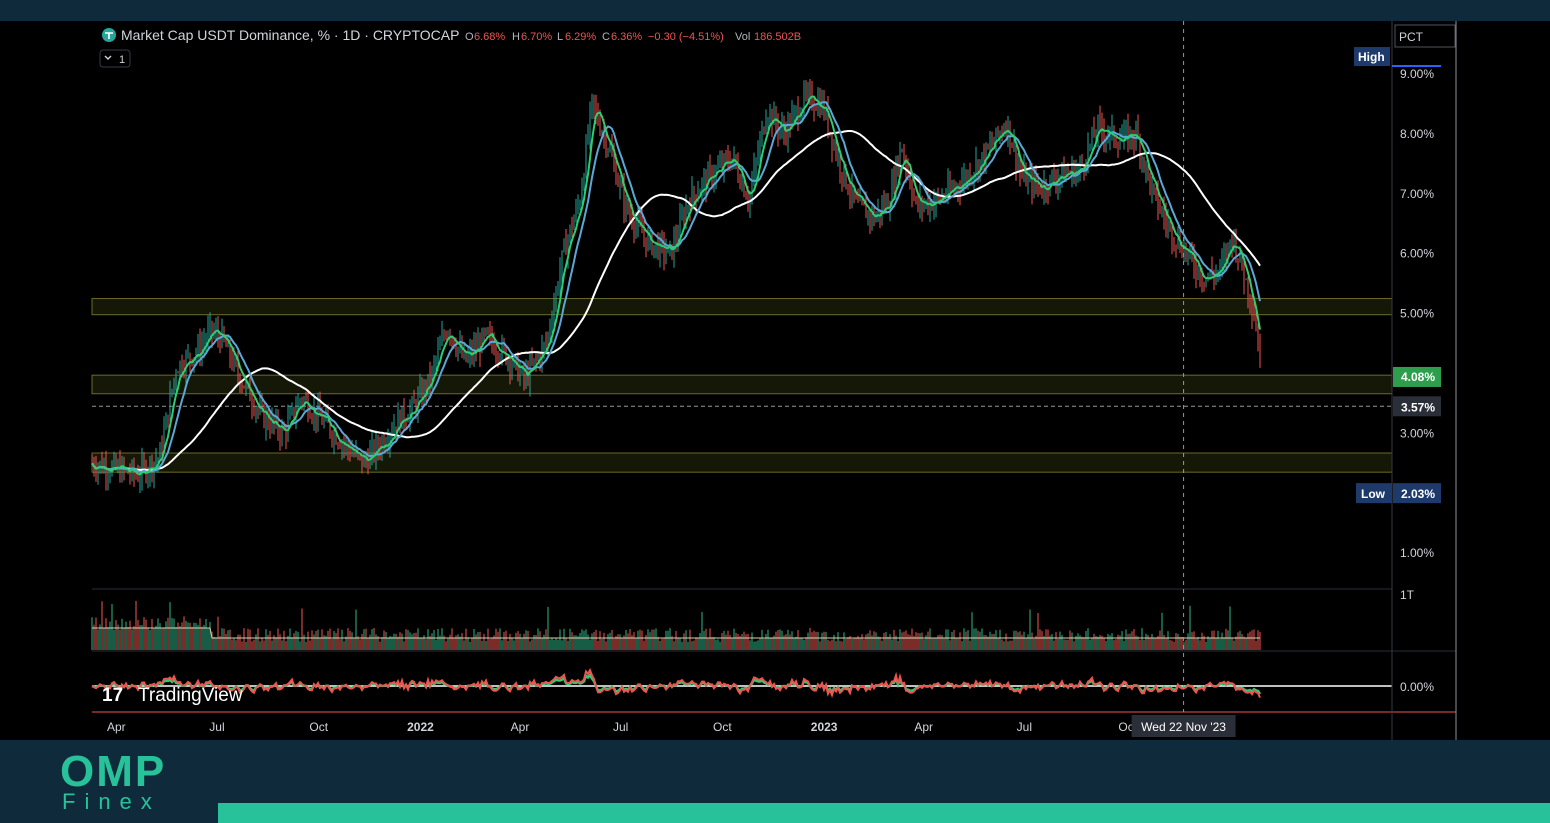  Describe the element at coordinates (1407, 595) in the screenshot. I see `volume-axis-label: 1T` at that location.